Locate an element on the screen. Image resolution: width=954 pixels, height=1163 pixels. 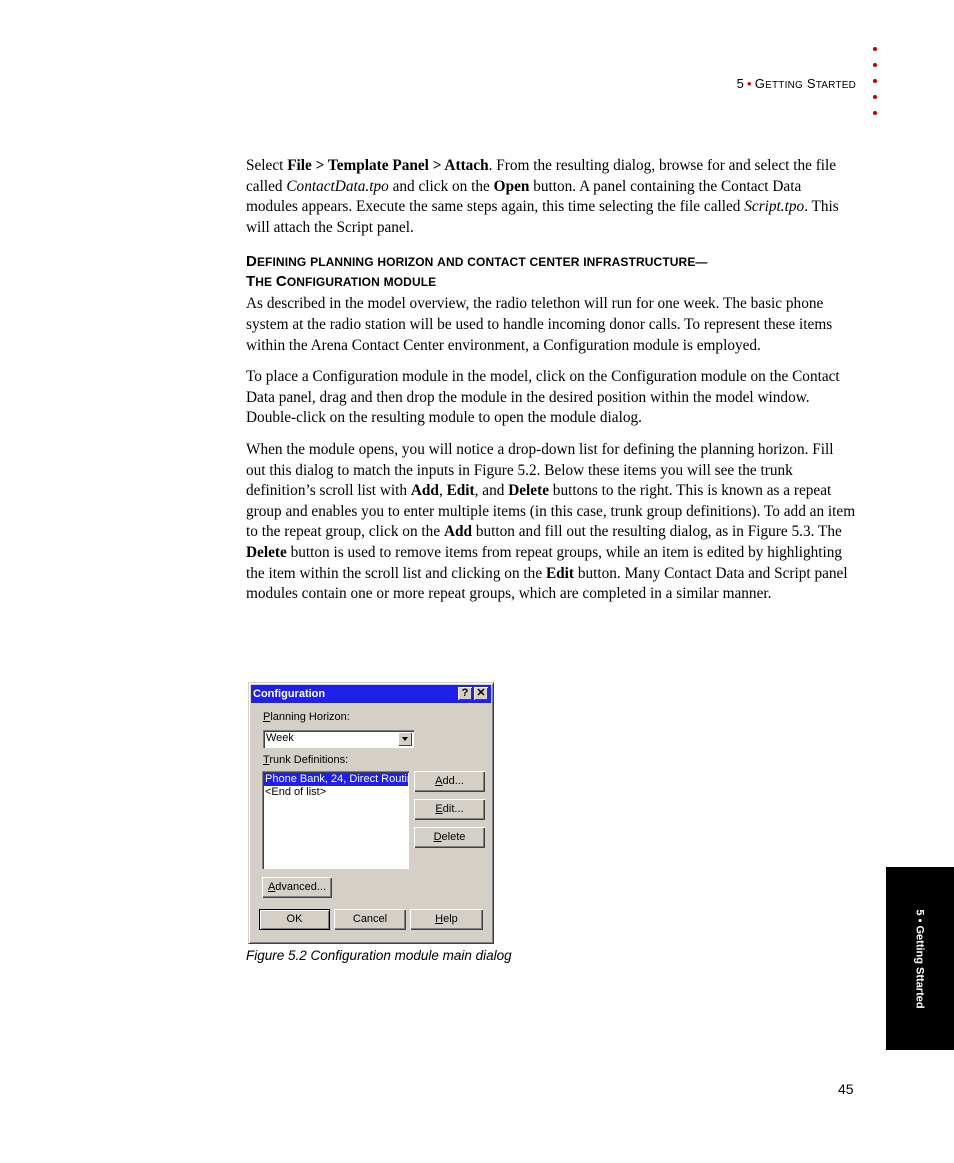
ok-button: OK is located at coordinates (294, 919).